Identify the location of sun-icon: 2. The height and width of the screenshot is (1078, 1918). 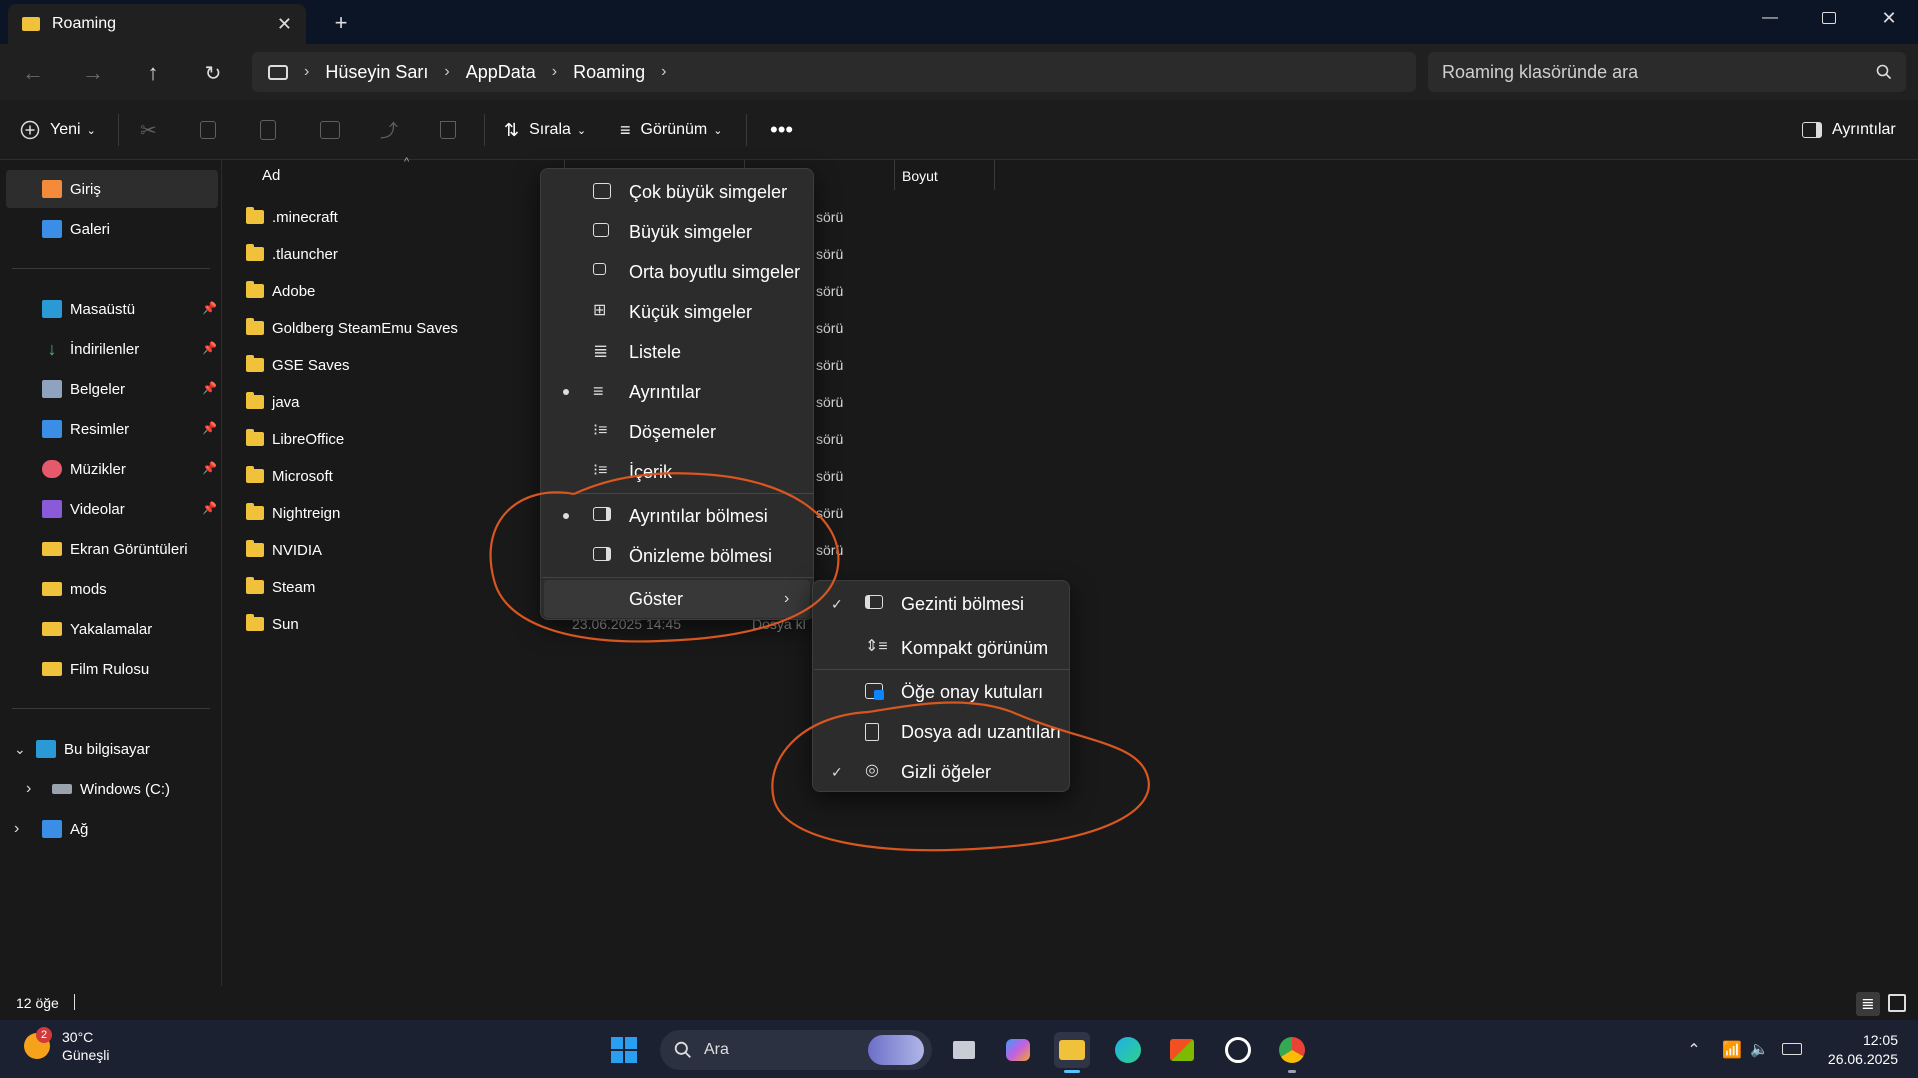
(38, 1043).